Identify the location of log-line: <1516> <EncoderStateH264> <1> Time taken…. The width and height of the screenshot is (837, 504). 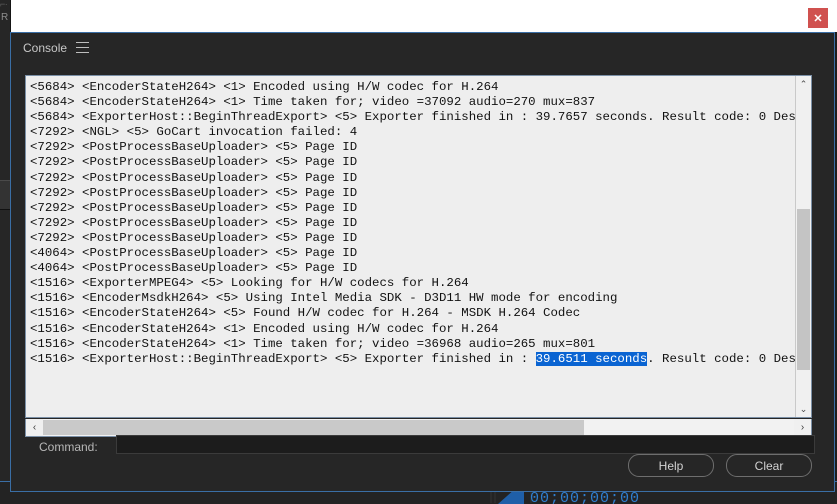
(313, 343).